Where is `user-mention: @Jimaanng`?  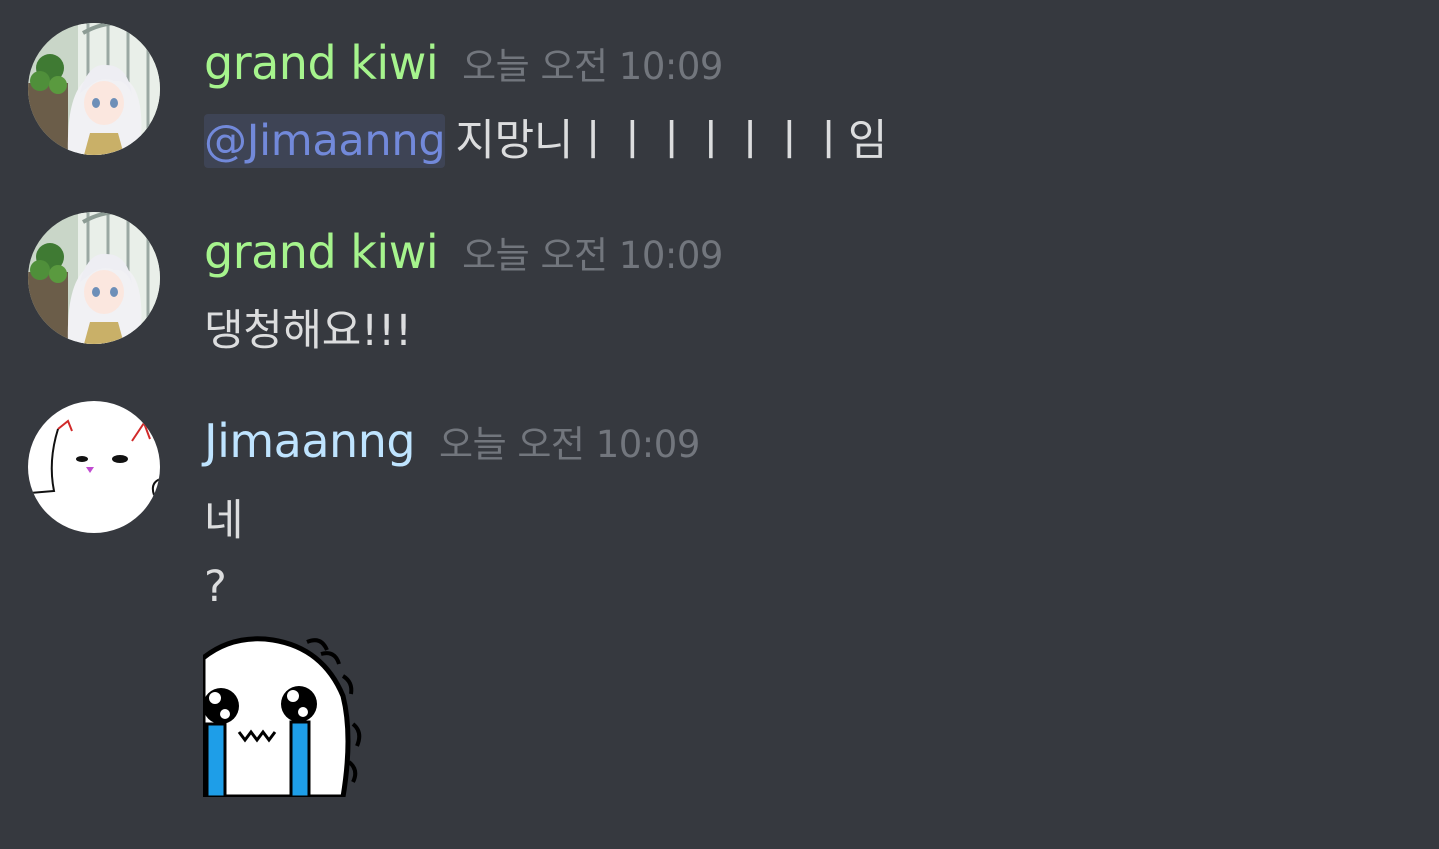
user-mention: @Jimaanng is located at coordinates (325, 141).